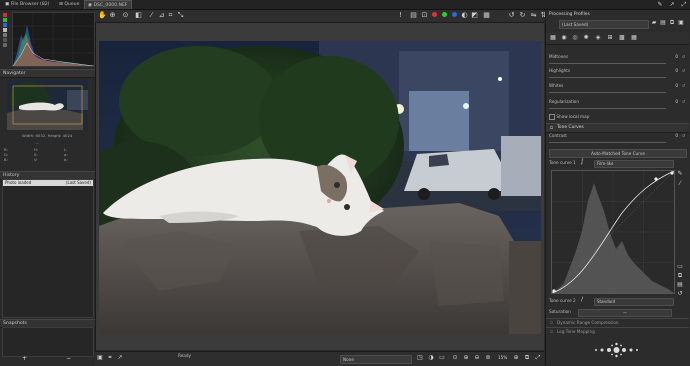  Describe the element at coordinates (527, 358) in the screenshot. I see `new-window-icon: ⧉` at that location.